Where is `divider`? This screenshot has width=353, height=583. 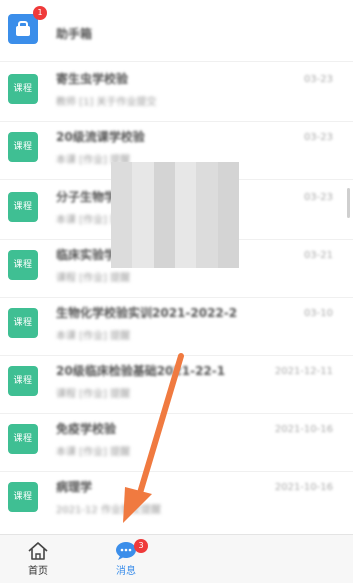 divider is located at coordinates (176, 61).